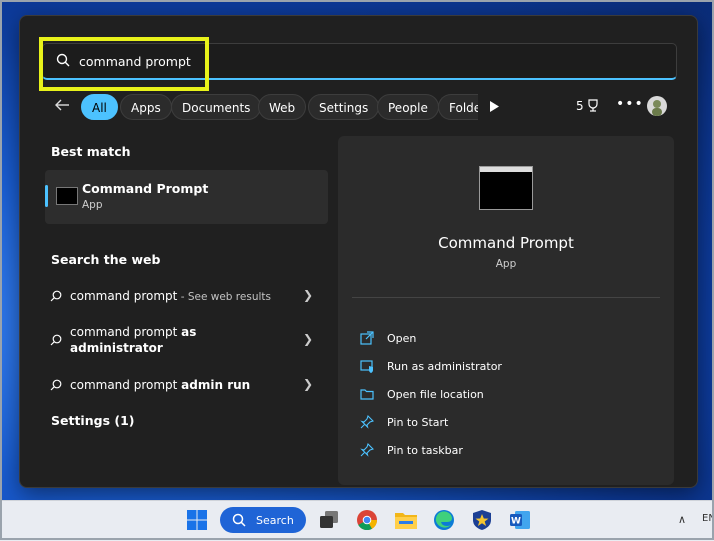 Image resolution: width=714 pixels, height=541 pixels. Describe the element at coordinates (367, 338) in the screenshot. I see `open-external-icon` at that location.